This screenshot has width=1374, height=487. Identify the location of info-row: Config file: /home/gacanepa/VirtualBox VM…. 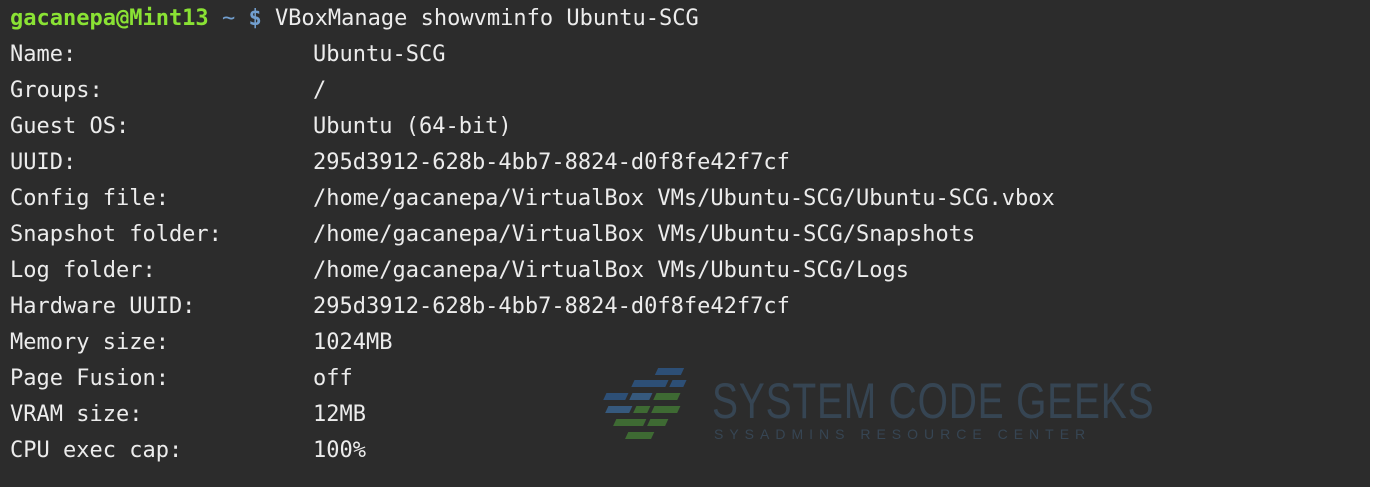
(532, 199).